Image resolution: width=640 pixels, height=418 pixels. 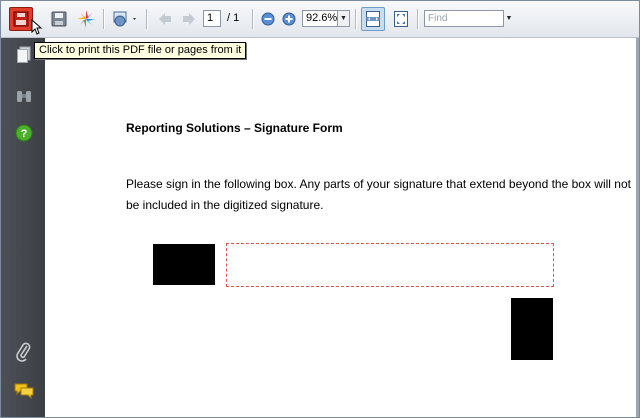 I want to click on fit-window-icon, so click(x=401, y=19).